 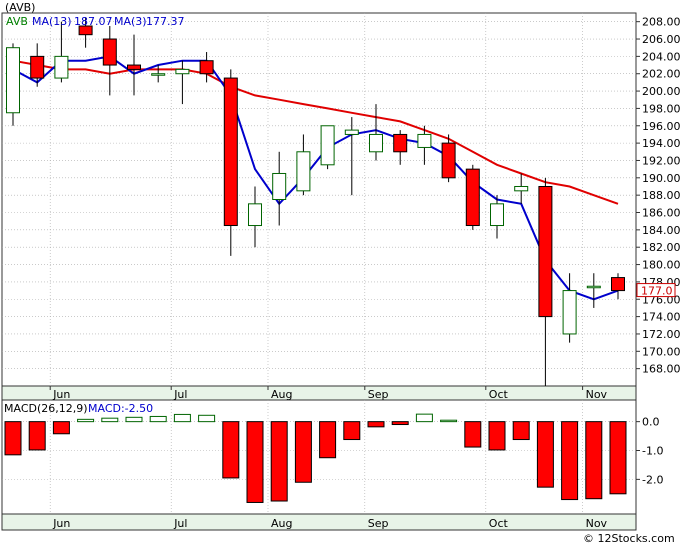 I want to click on price-tick-label: 186.000, so click(x=661, y=213).